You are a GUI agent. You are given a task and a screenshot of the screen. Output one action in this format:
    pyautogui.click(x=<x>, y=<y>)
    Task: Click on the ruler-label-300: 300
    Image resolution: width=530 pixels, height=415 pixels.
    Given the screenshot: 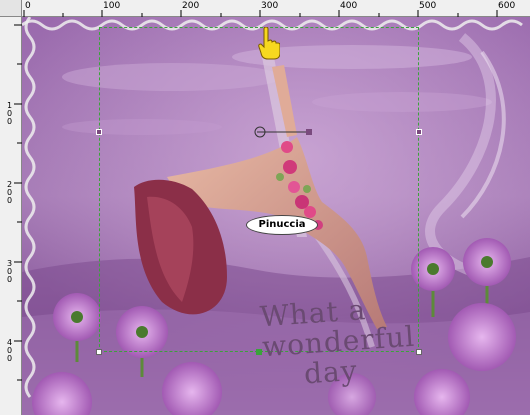 What is the action you would take?
    pyautogui.click(x=270, y=6)
    